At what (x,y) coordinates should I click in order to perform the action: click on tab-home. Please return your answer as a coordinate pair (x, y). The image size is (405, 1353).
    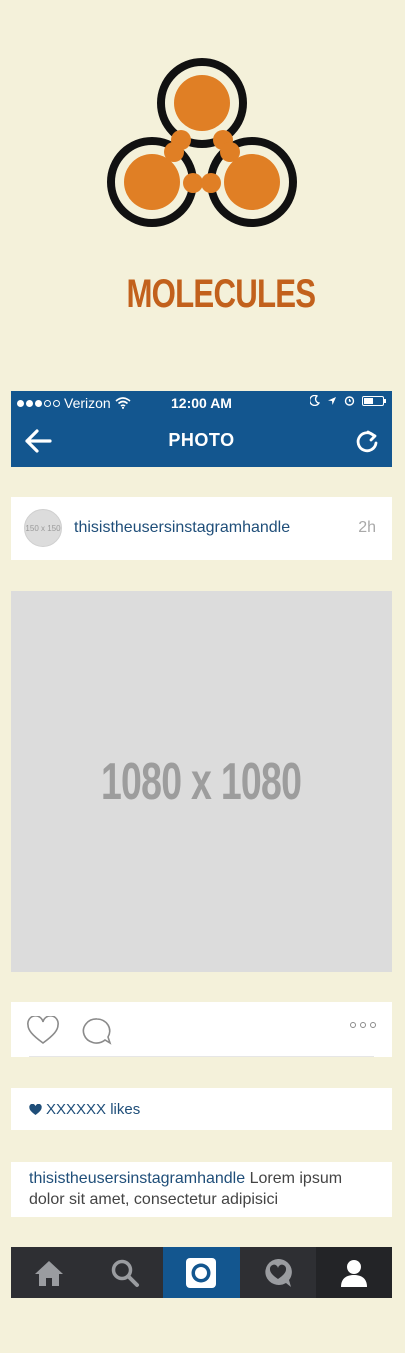
    Looking at the image, I should click on (49, 1272).